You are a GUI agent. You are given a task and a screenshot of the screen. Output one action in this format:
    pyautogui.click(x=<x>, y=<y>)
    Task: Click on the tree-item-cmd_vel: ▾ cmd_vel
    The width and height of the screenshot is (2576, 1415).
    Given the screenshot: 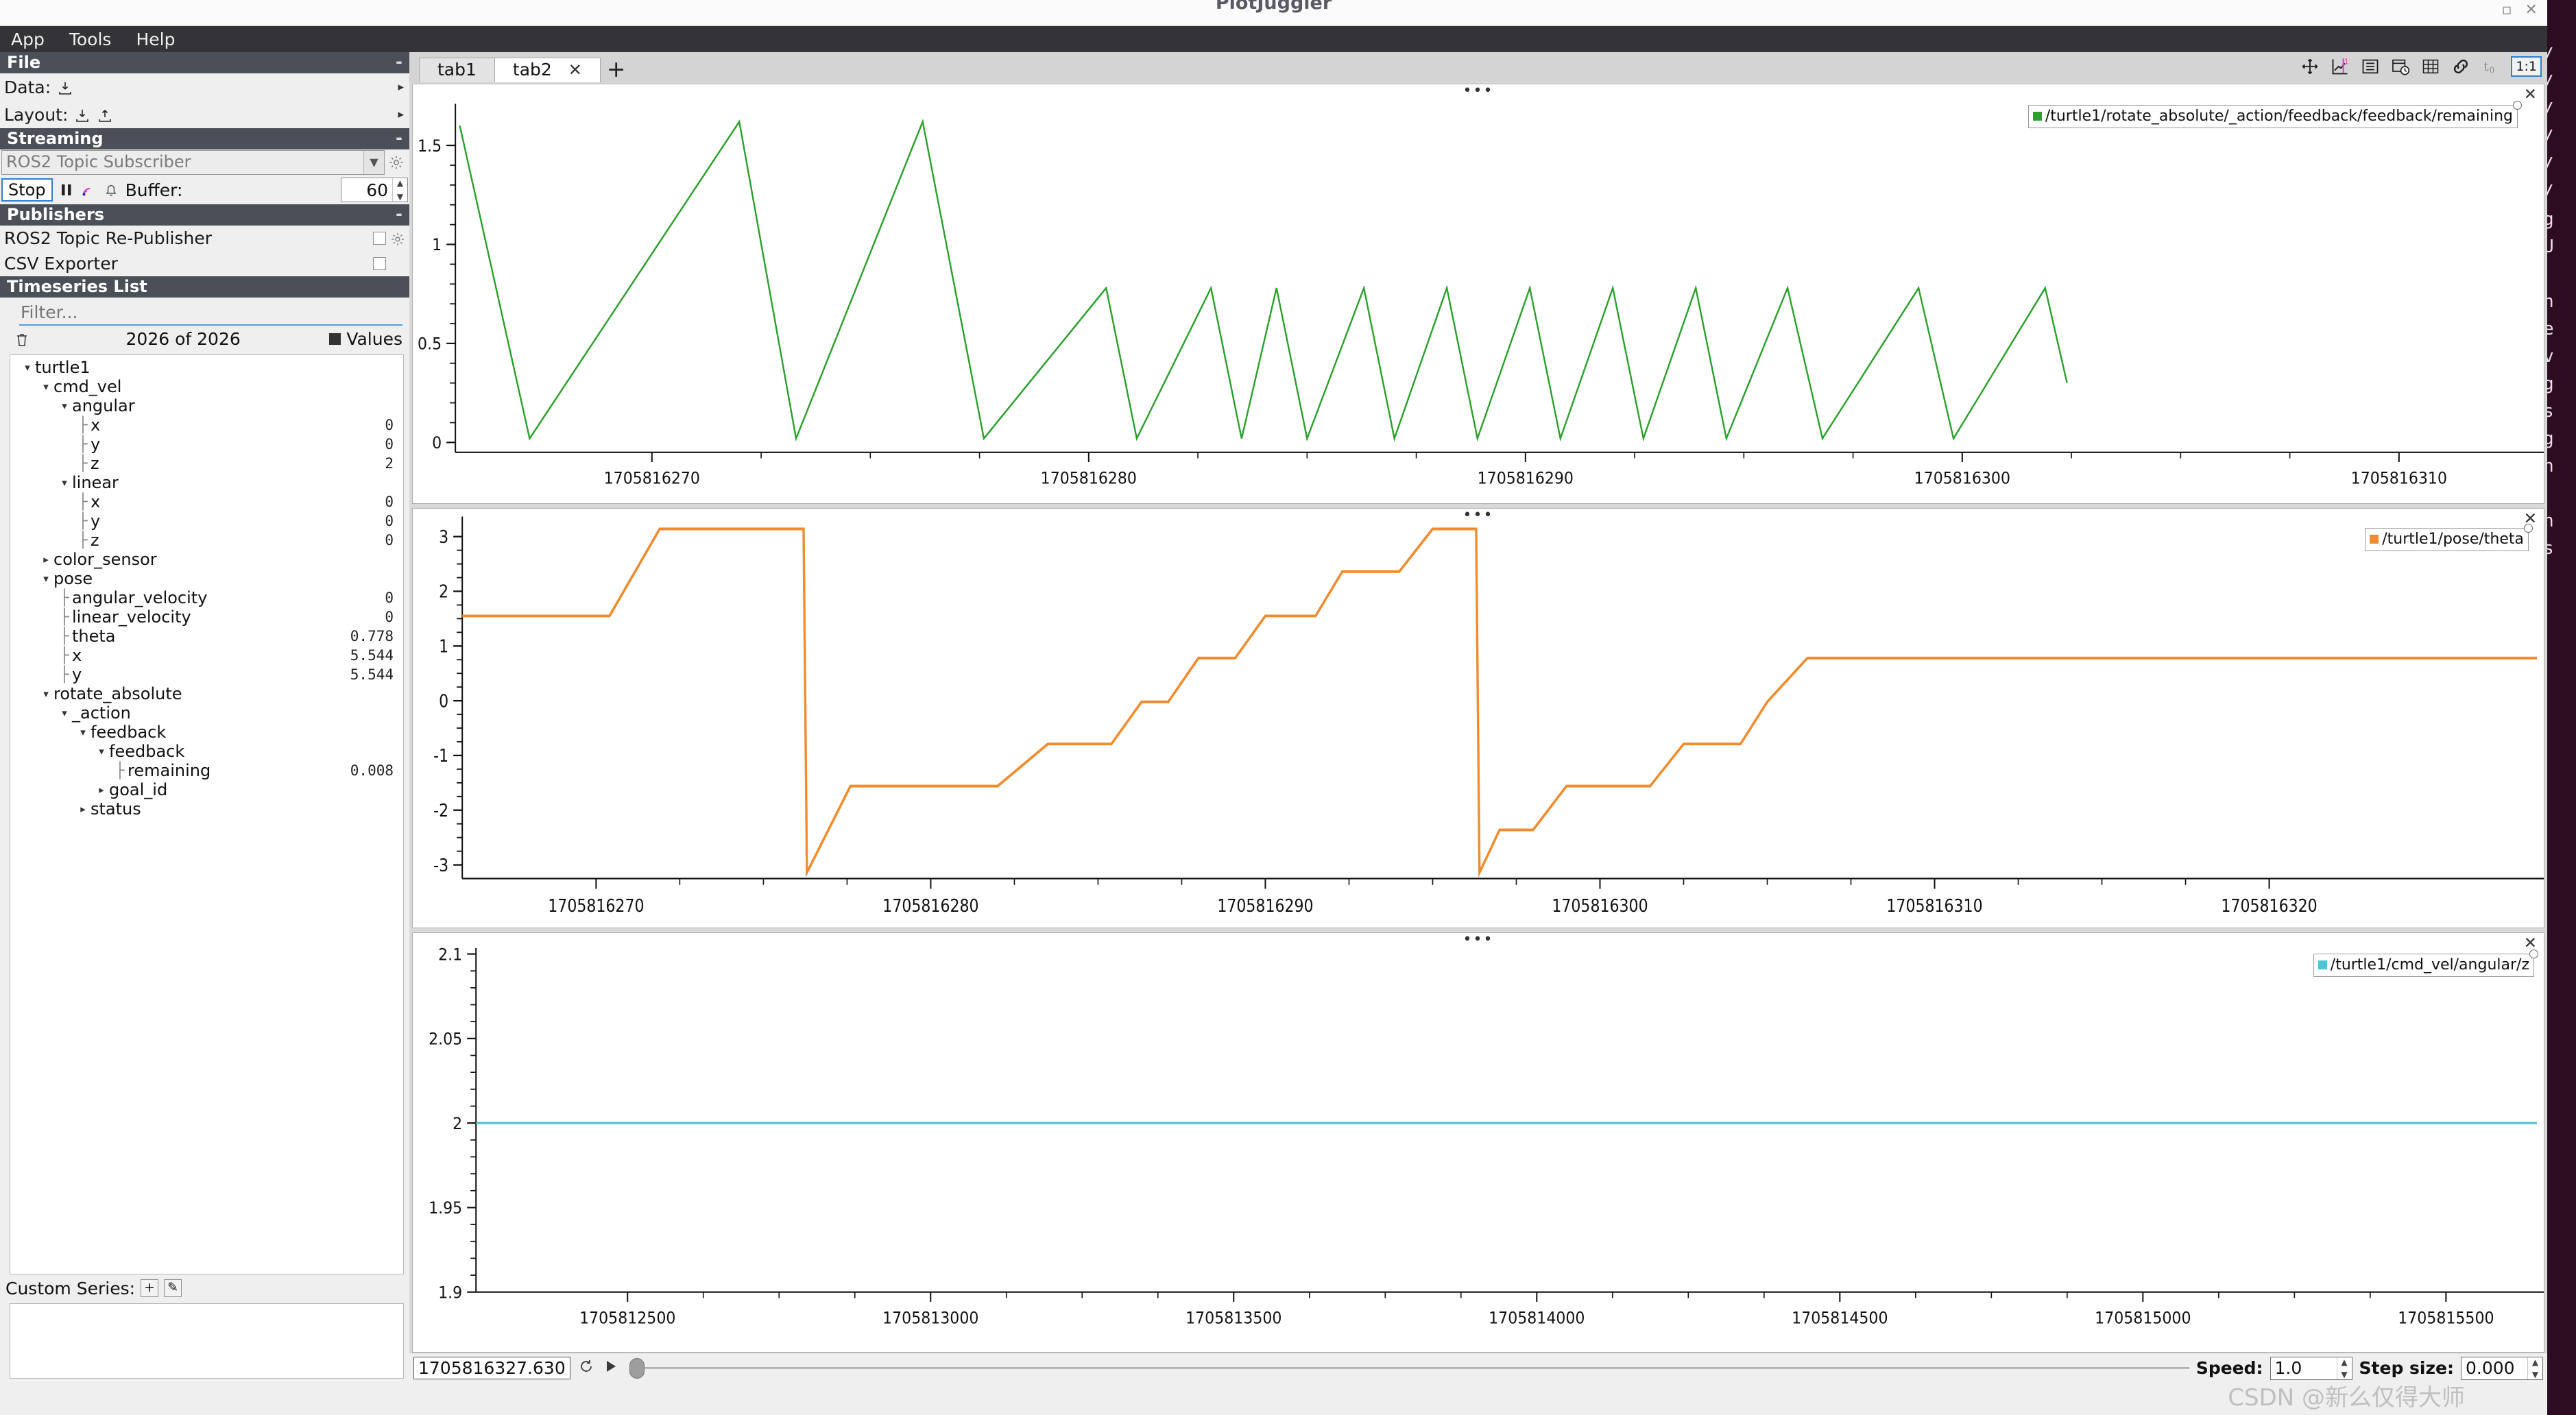 What is the action you would take?
    pyautogui.click(x=207, y=386)
    